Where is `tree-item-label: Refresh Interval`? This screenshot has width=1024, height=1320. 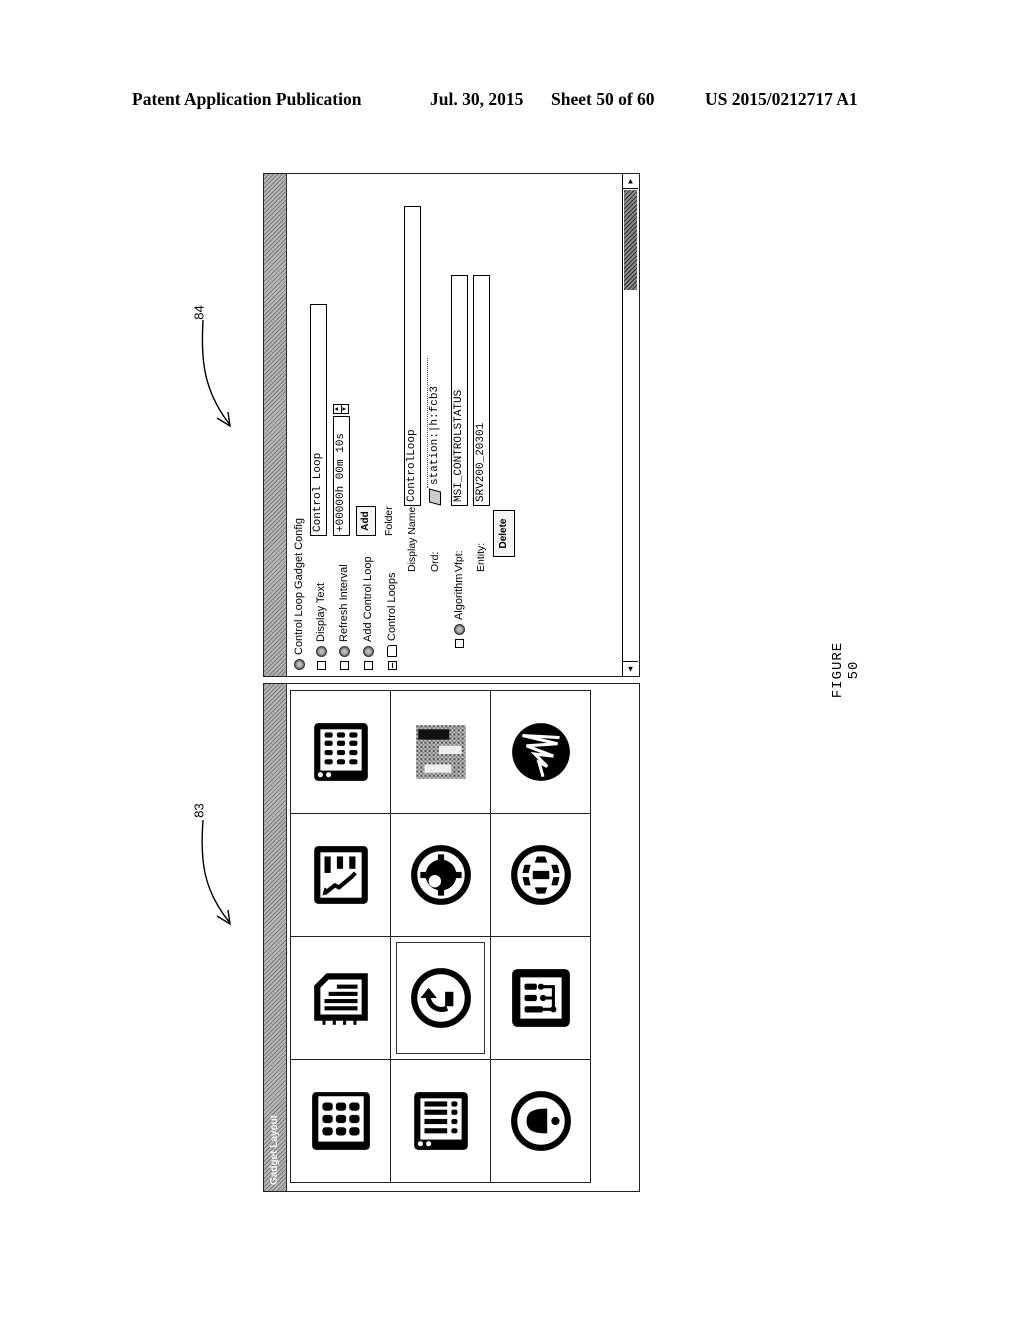
tree-item-label: Refresh Interval is located at coordinates (344, 603).